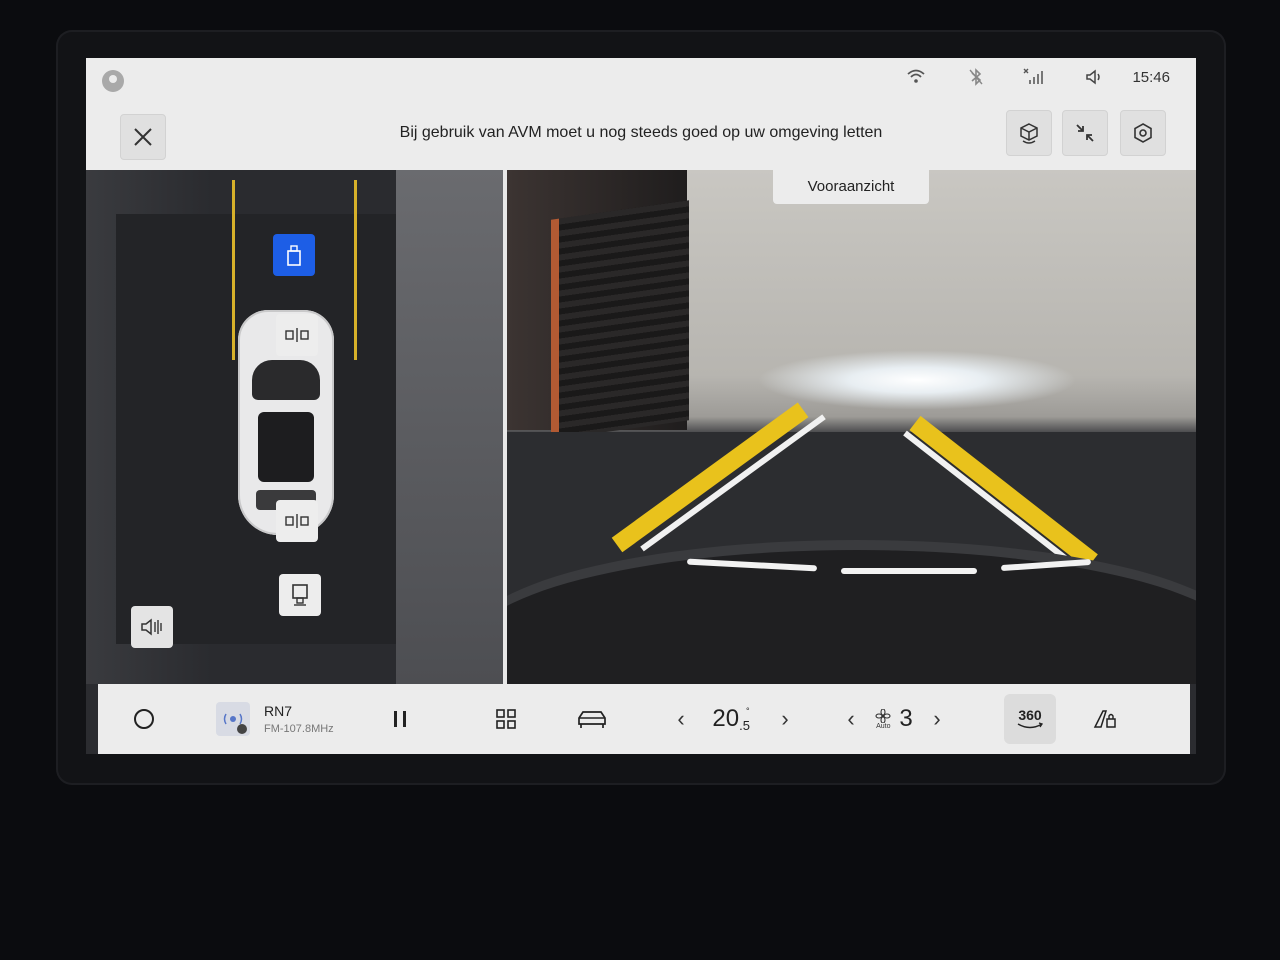  I want to click on wifi-icon, so click(916, 79).